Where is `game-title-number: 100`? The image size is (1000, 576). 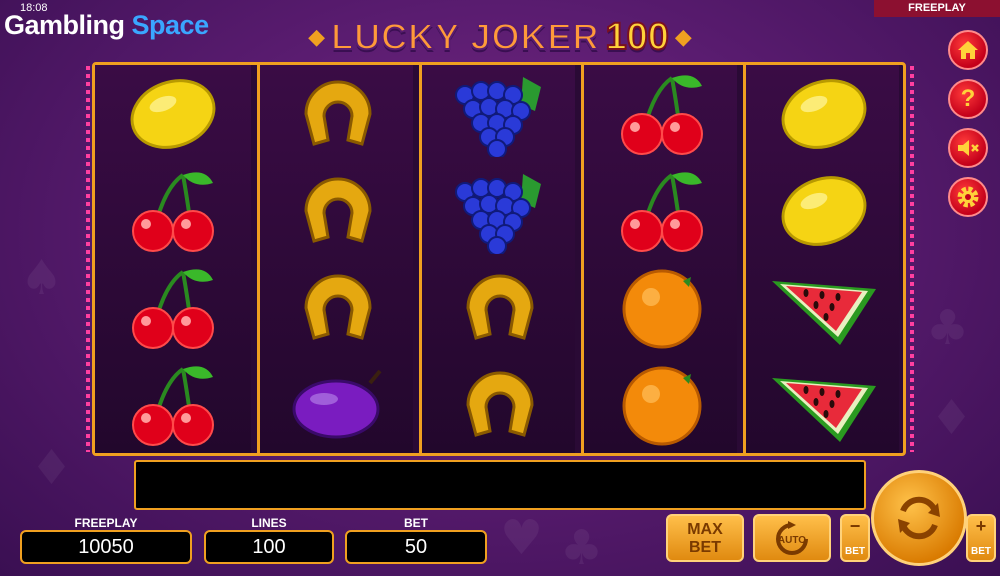 game-title-number: 100 is located at coordinates (636, 37).